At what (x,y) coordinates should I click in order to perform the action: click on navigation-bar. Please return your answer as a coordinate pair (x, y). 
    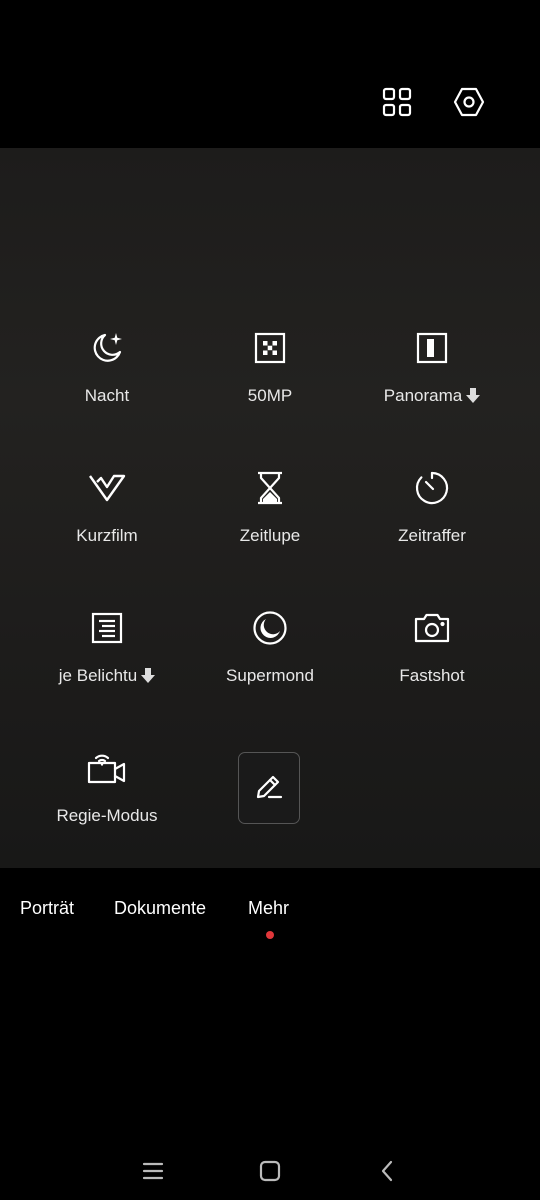
    Looking at the image, I should click on (270, 1170).